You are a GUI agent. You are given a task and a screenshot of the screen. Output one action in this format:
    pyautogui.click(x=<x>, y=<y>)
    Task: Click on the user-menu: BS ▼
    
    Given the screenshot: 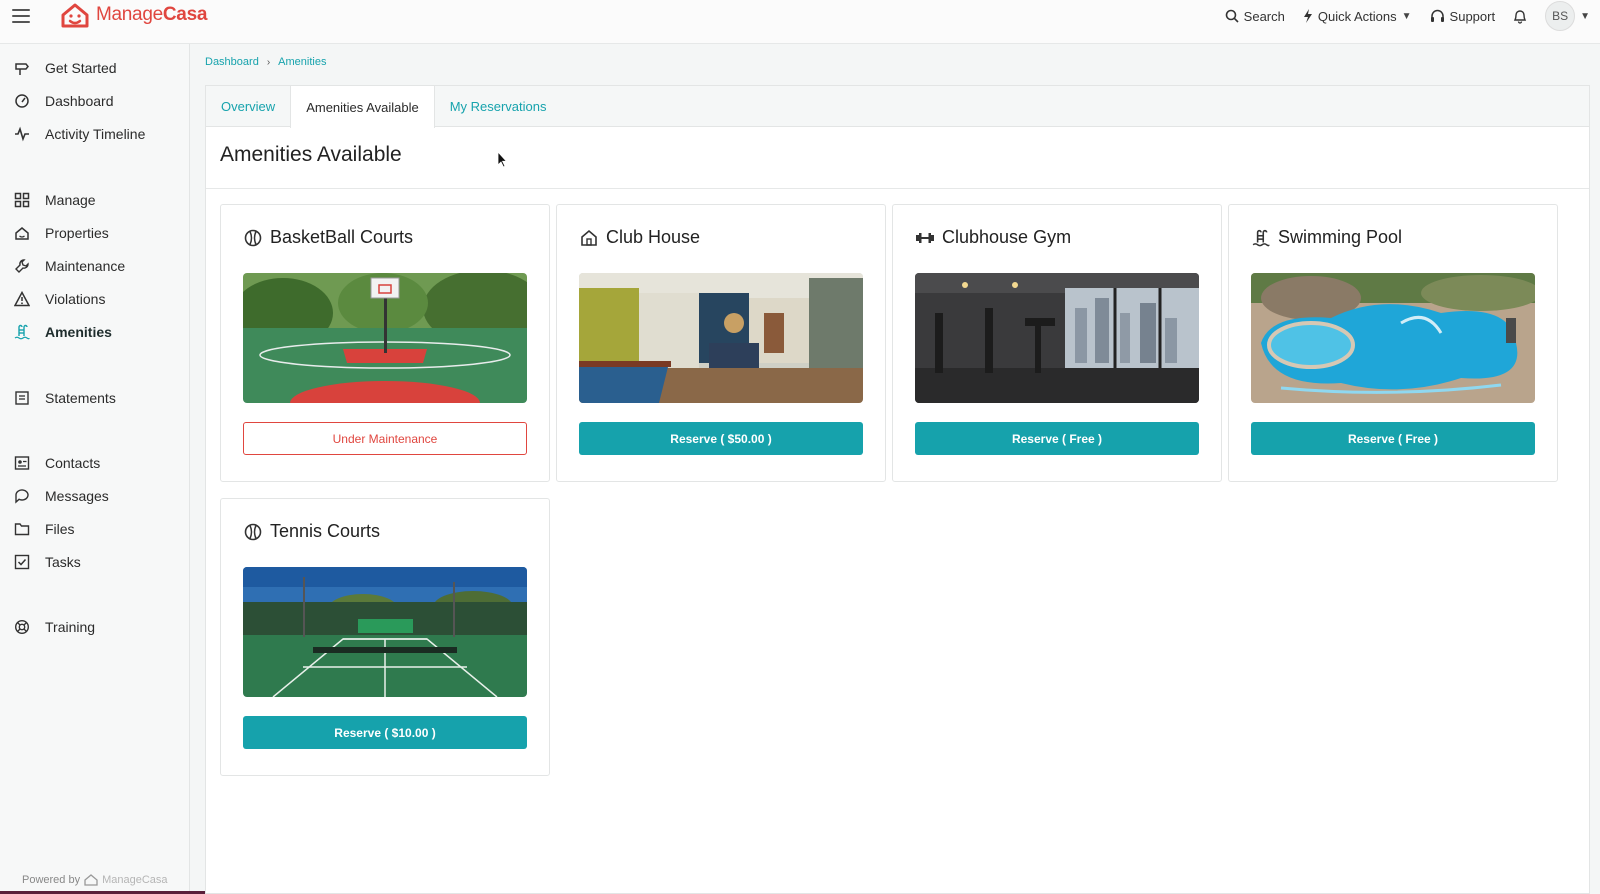 What is the action you would take?
    pyautogui.click(x=1567, y=16)
    